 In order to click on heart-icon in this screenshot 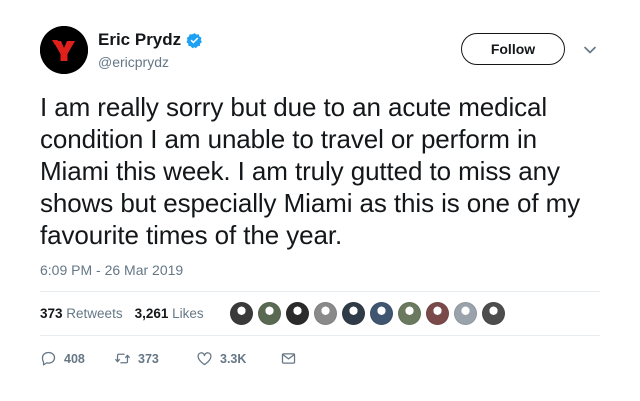, I will do `click(204, 359)`.